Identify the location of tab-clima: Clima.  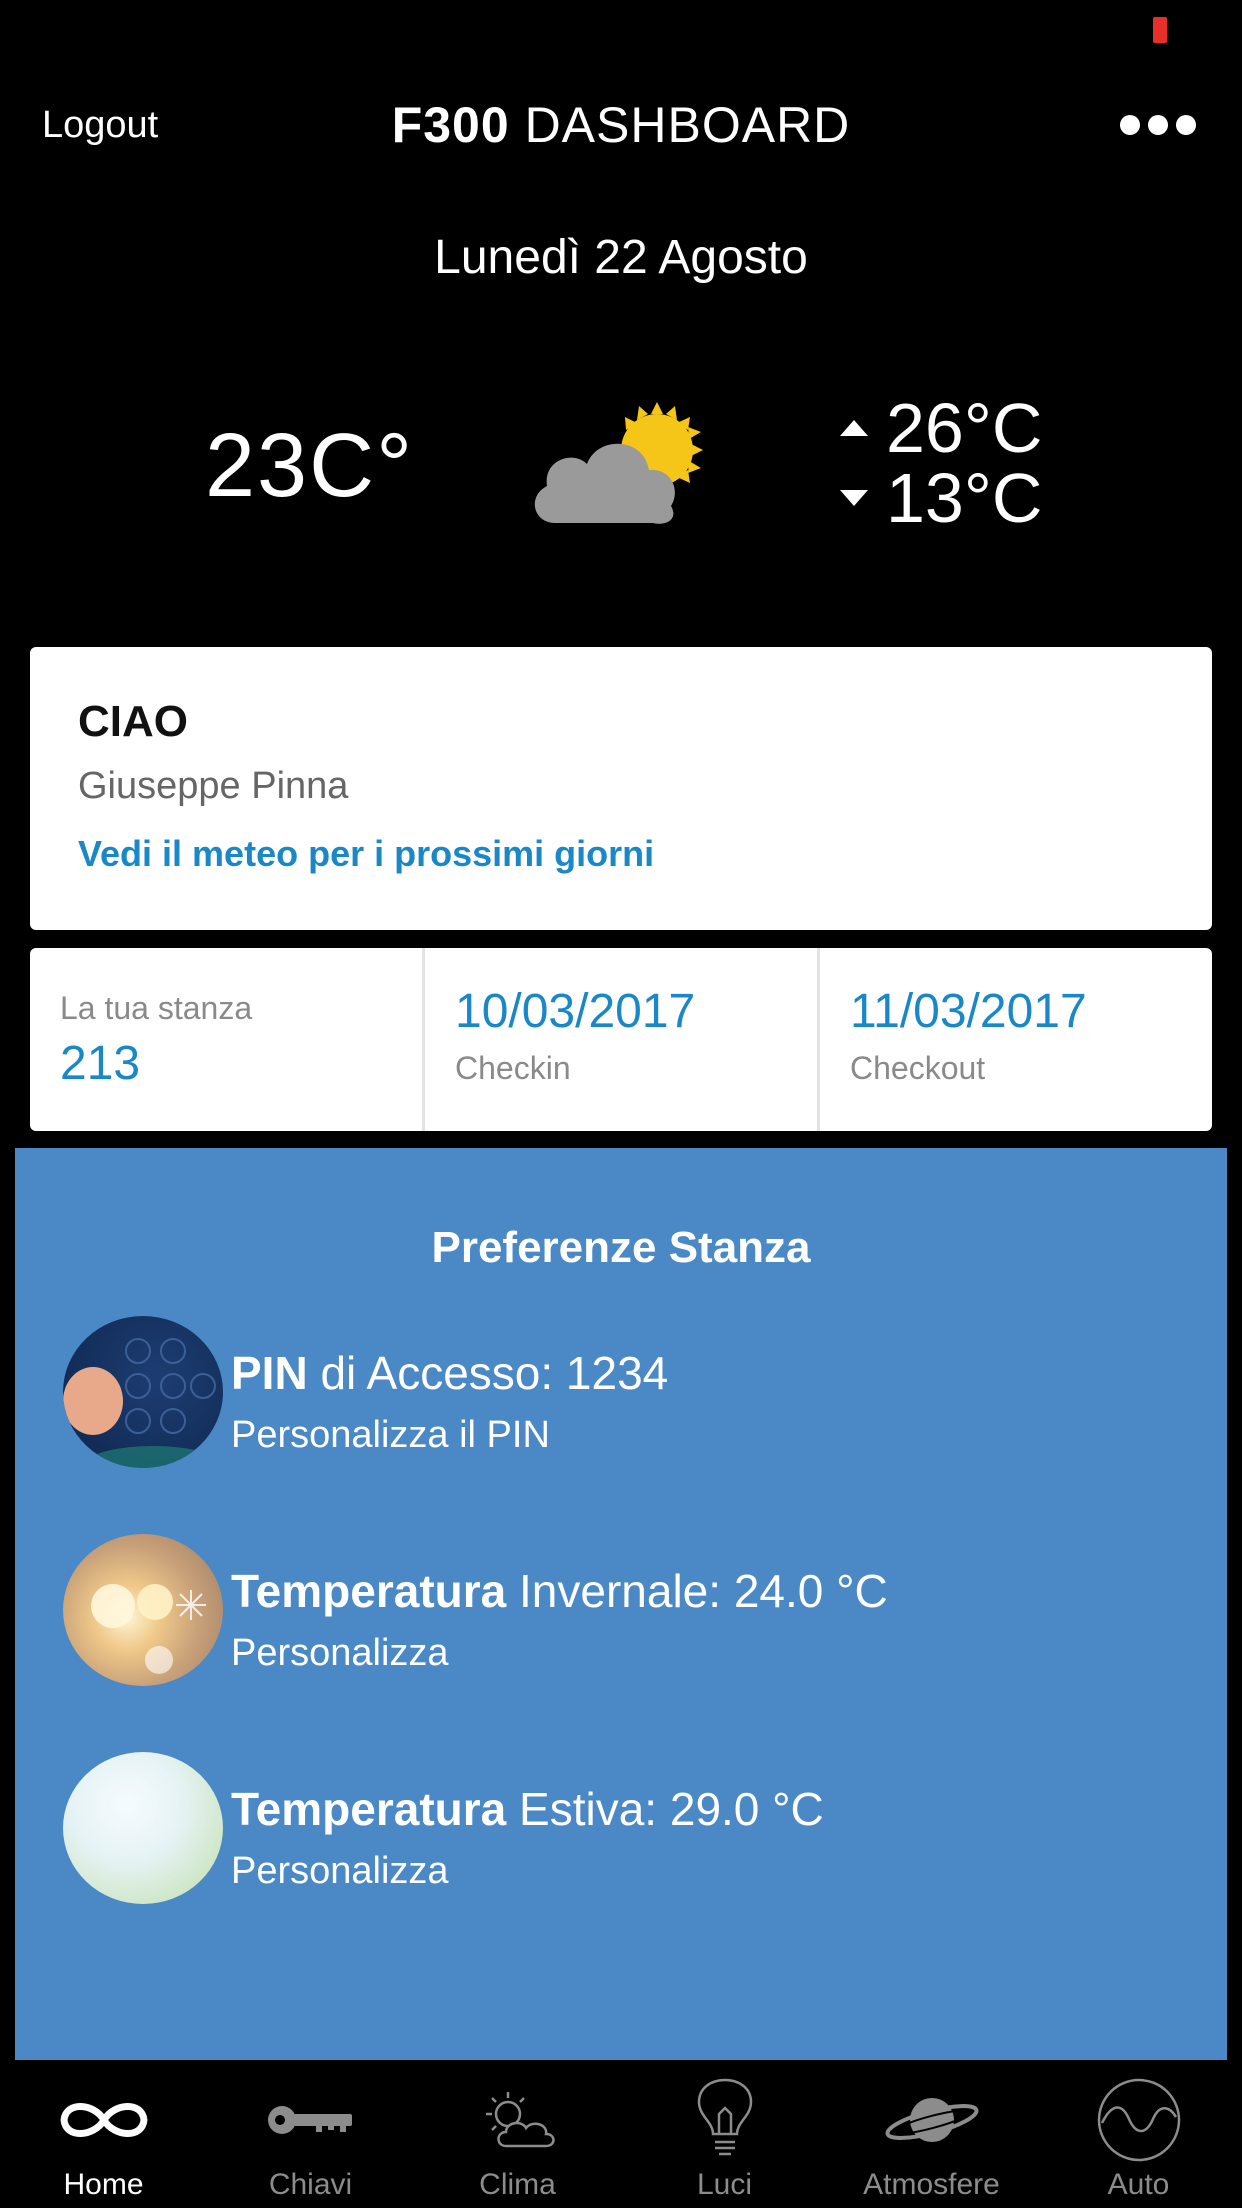
(517, 2134).